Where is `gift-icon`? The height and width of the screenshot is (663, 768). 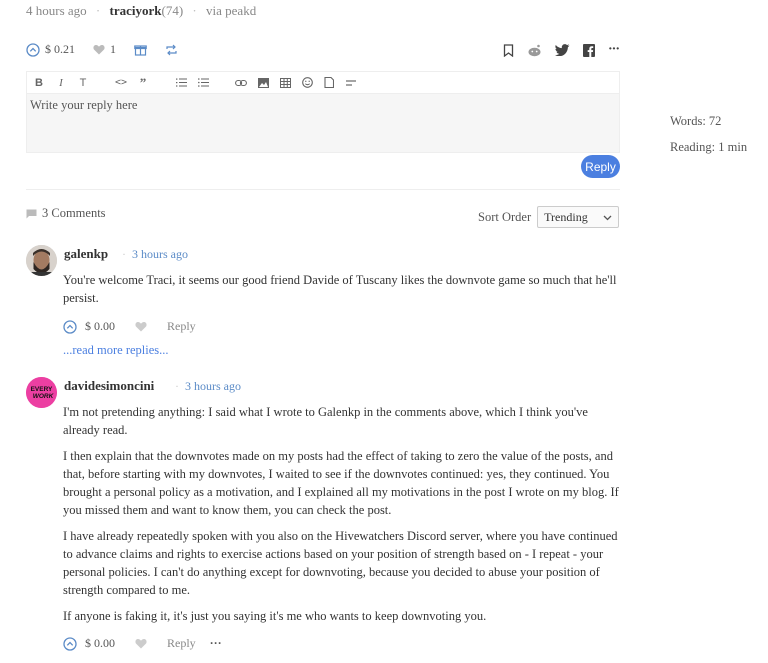 gift-icon is located at coordinates (140, 49).